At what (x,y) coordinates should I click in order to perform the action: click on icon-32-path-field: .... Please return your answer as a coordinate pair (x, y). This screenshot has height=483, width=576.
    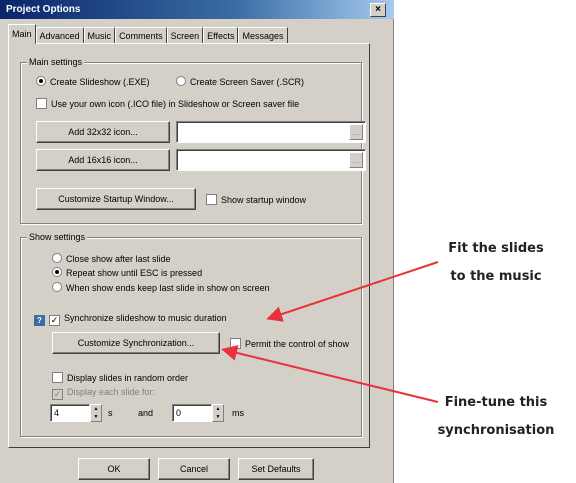
    Looking at the image, I should click on (271, 132).